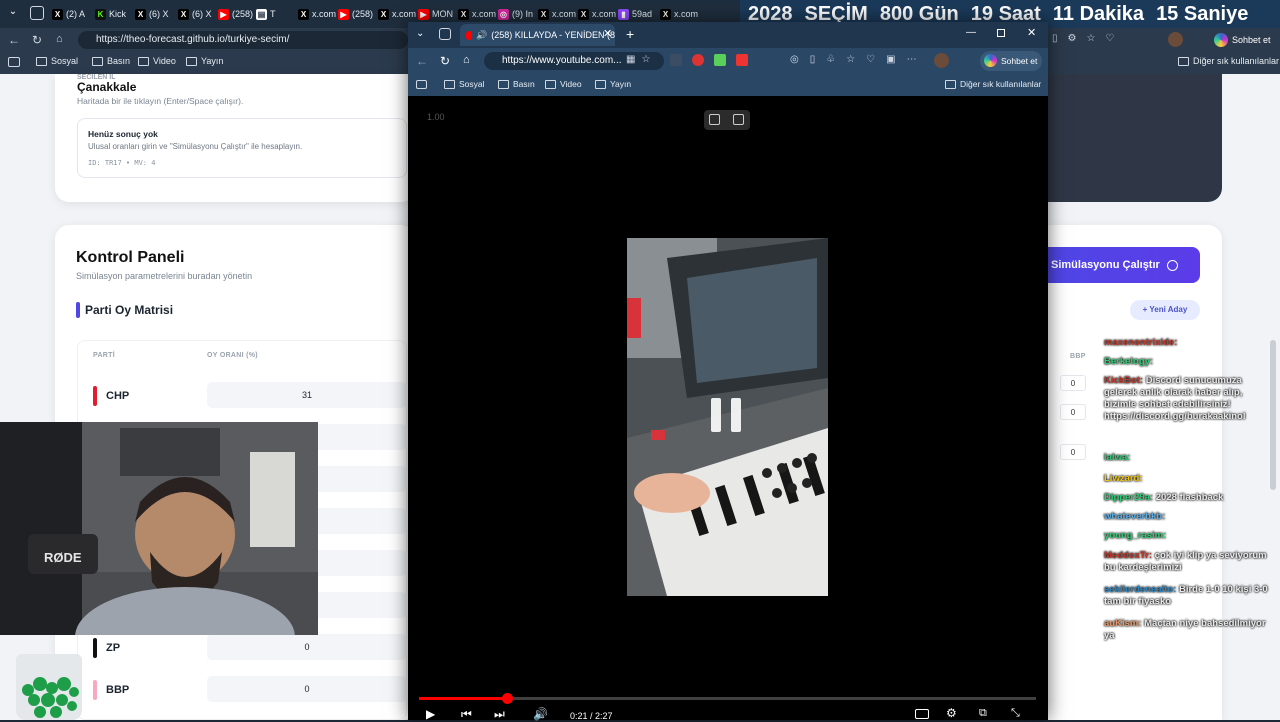 The height and width of the screenshot is (722, 1280). Describe the element at coordinates (641, 59) in the screenshot. I see `url-actions-icons: ▦☆` at that location.